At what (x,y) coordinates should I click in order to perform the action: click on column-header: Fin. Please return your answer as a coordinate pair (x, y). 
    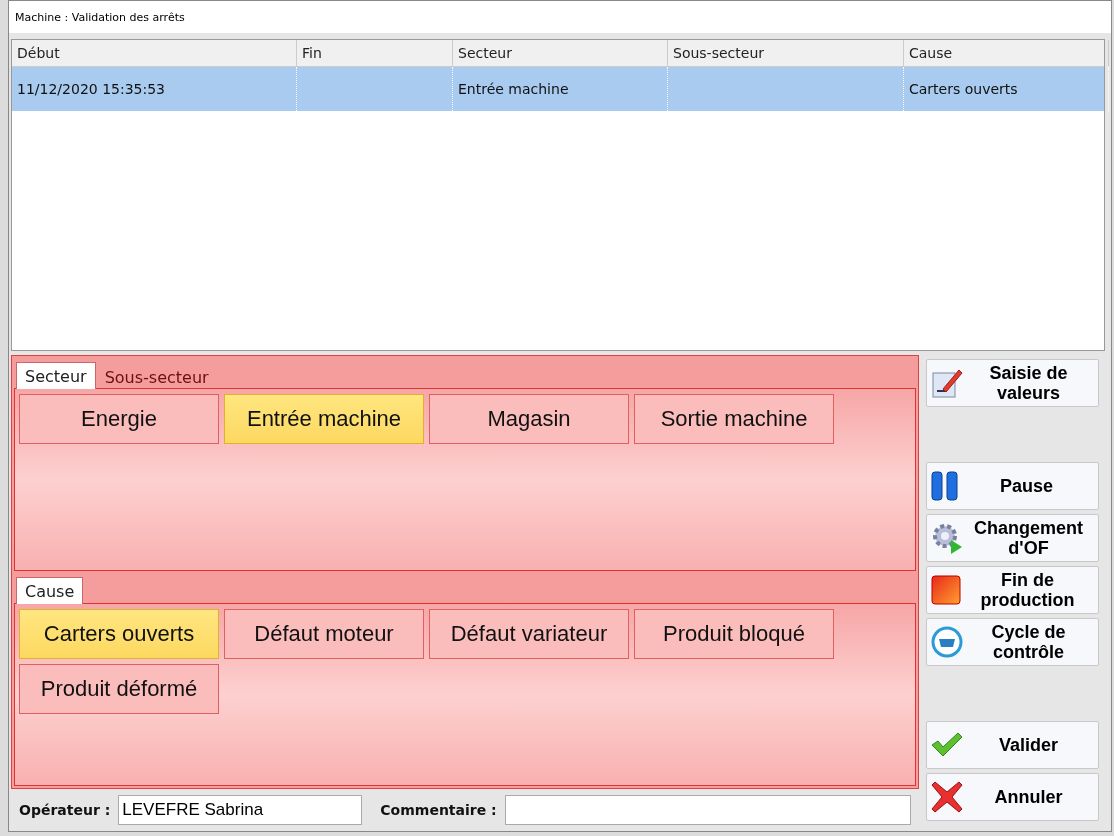
    Looking at the image, I should click on (375, 53).